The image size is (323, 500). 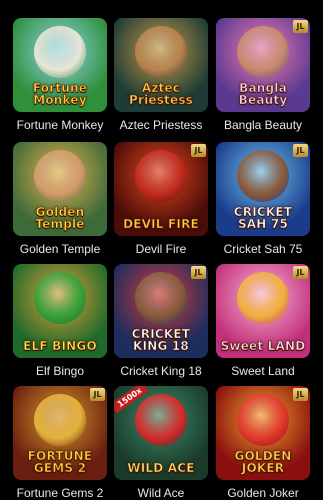 I want to click on game-logo-text: Bangla Beauty, so click(x=263, y=94).